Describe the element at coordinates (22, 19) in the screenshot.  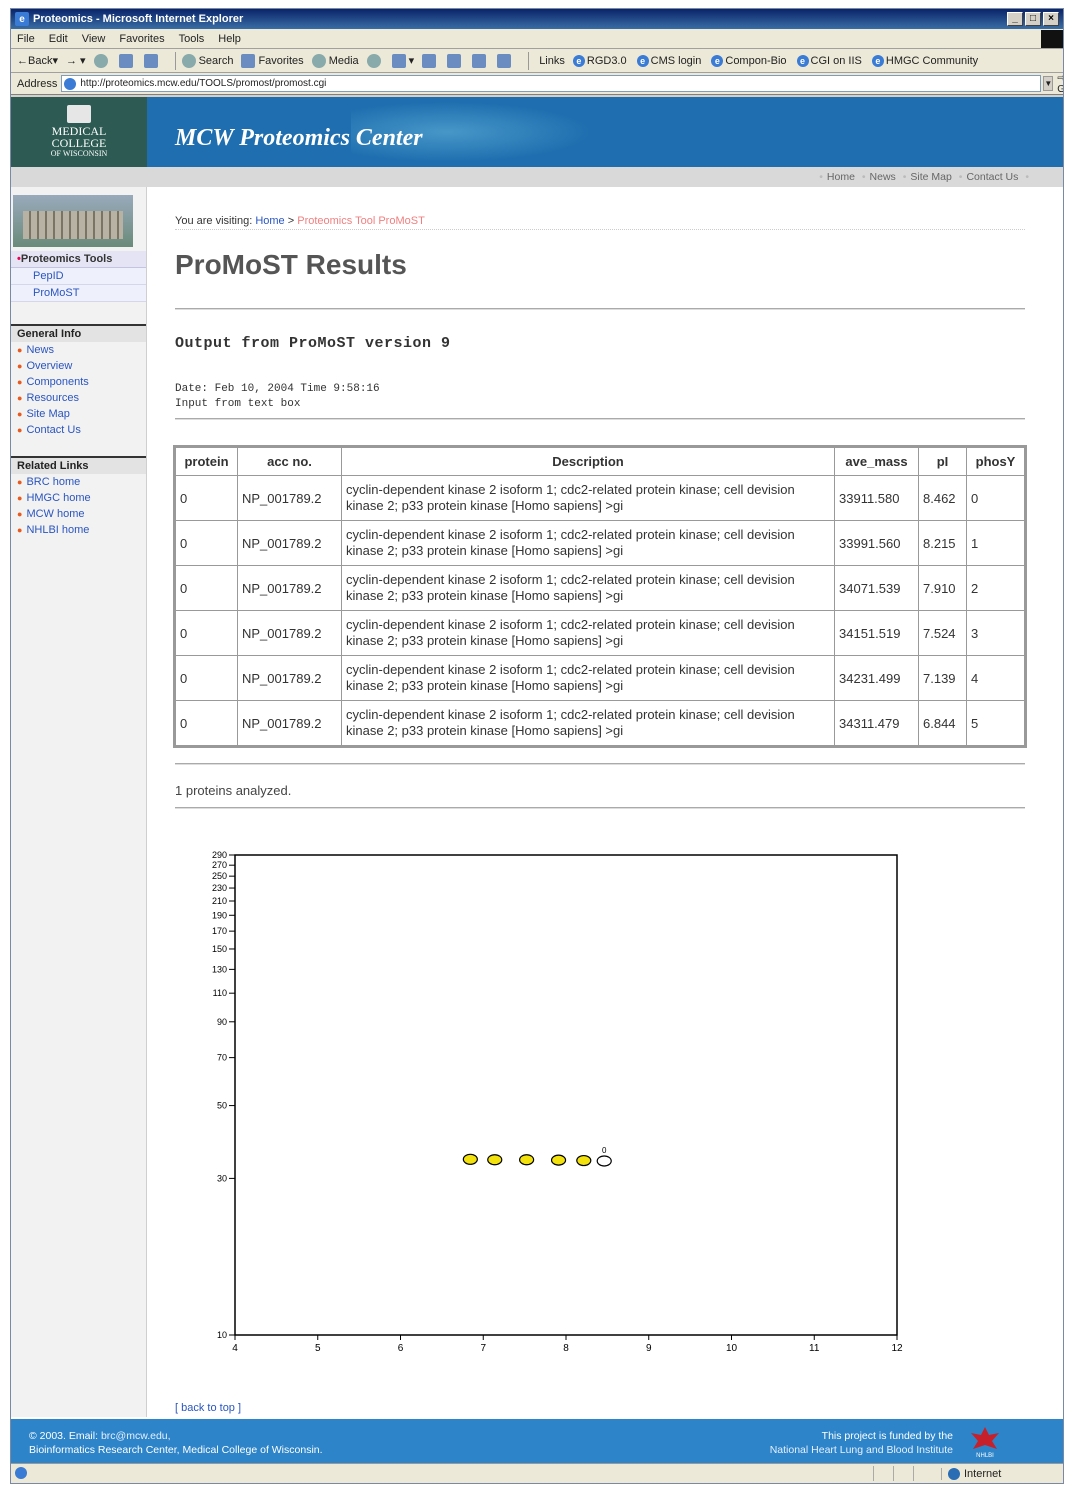
I see `ie-icon: e` at that location.